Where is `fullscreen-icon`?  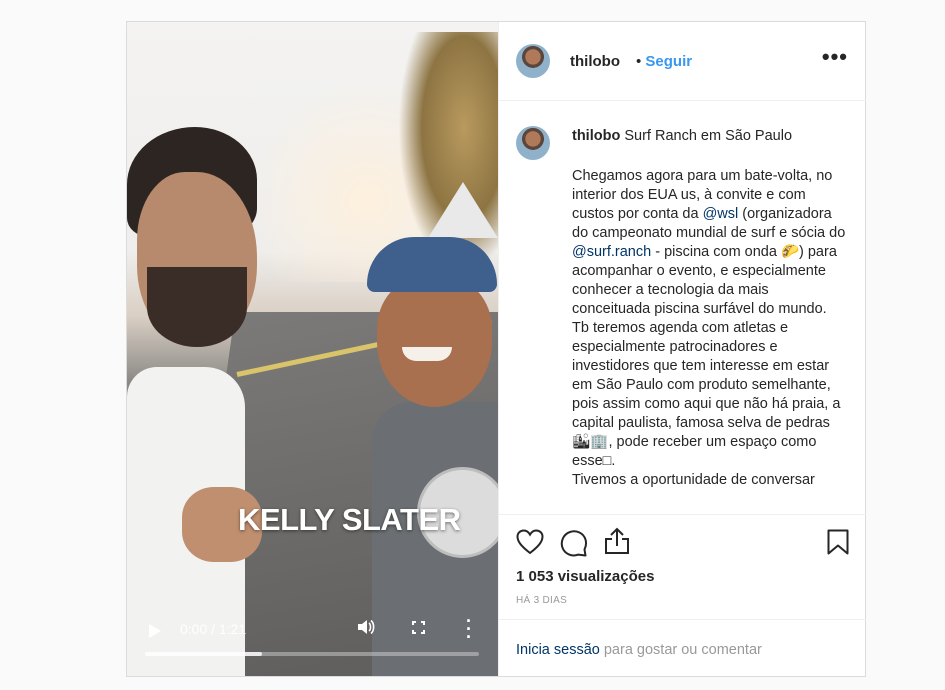 fullscreen-icon is located at coordinates (418, 627).